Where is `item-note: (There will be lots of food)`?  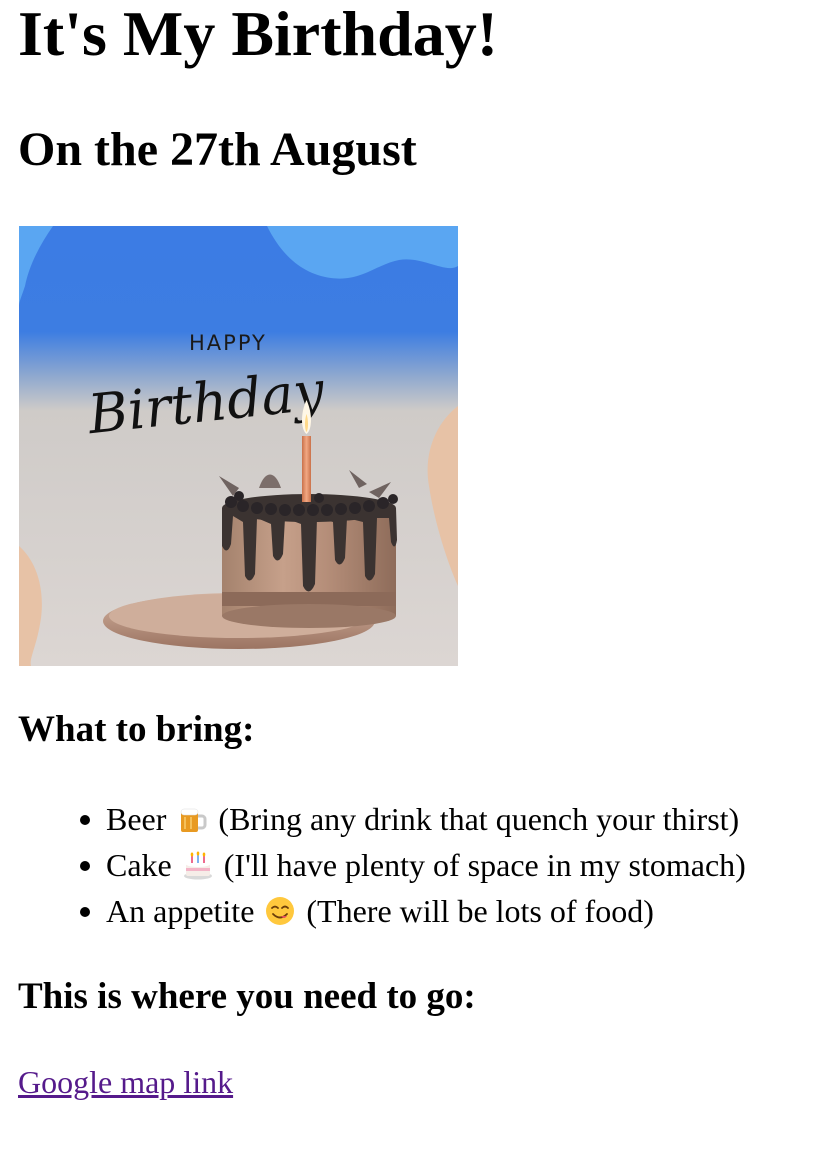 item-note: (There will be lots of food) is located at coordinates (480, 911).